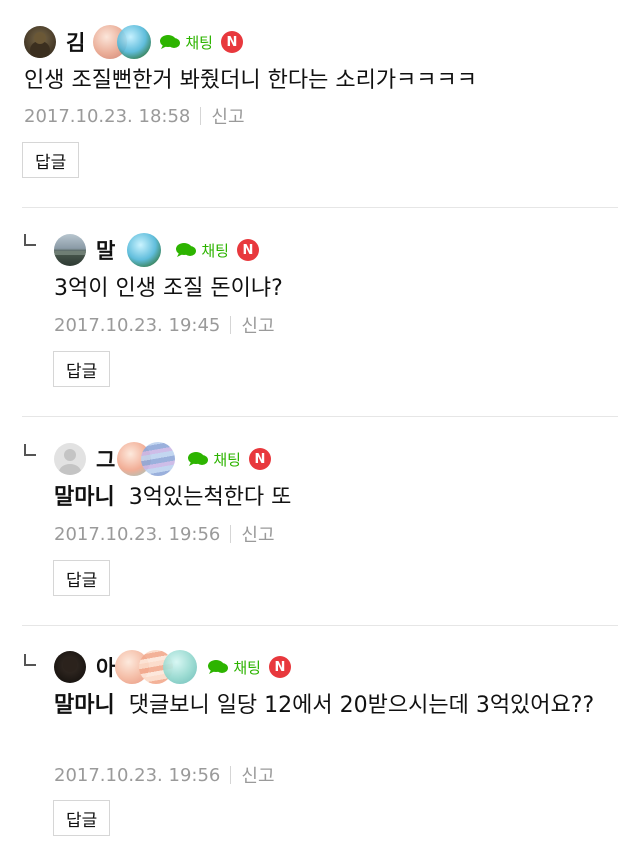 The image size is (640, 862). Describe the element at coordinates (361, 705) in the screenshot. I see `comment-text: 댓글보니 일당 12에서 20받으시는데 3억있어요??` at that location.